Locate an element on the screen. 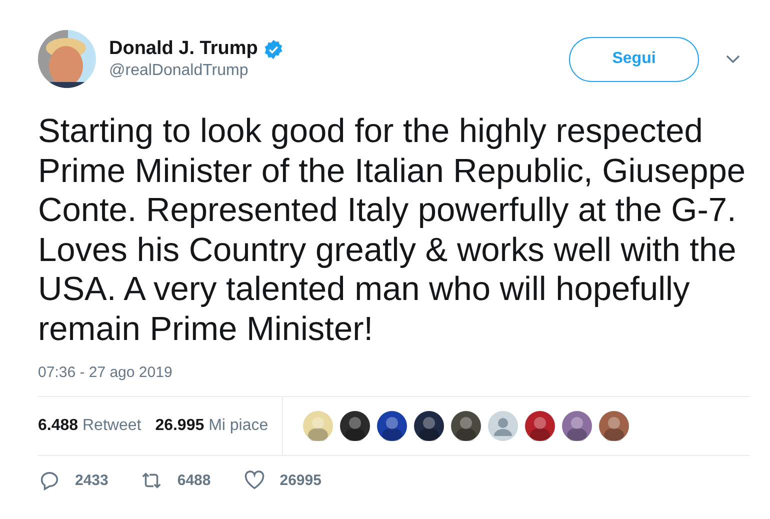  timestamp: 07:36 - 27 ago 2019 is located at coordinates (105, 372).